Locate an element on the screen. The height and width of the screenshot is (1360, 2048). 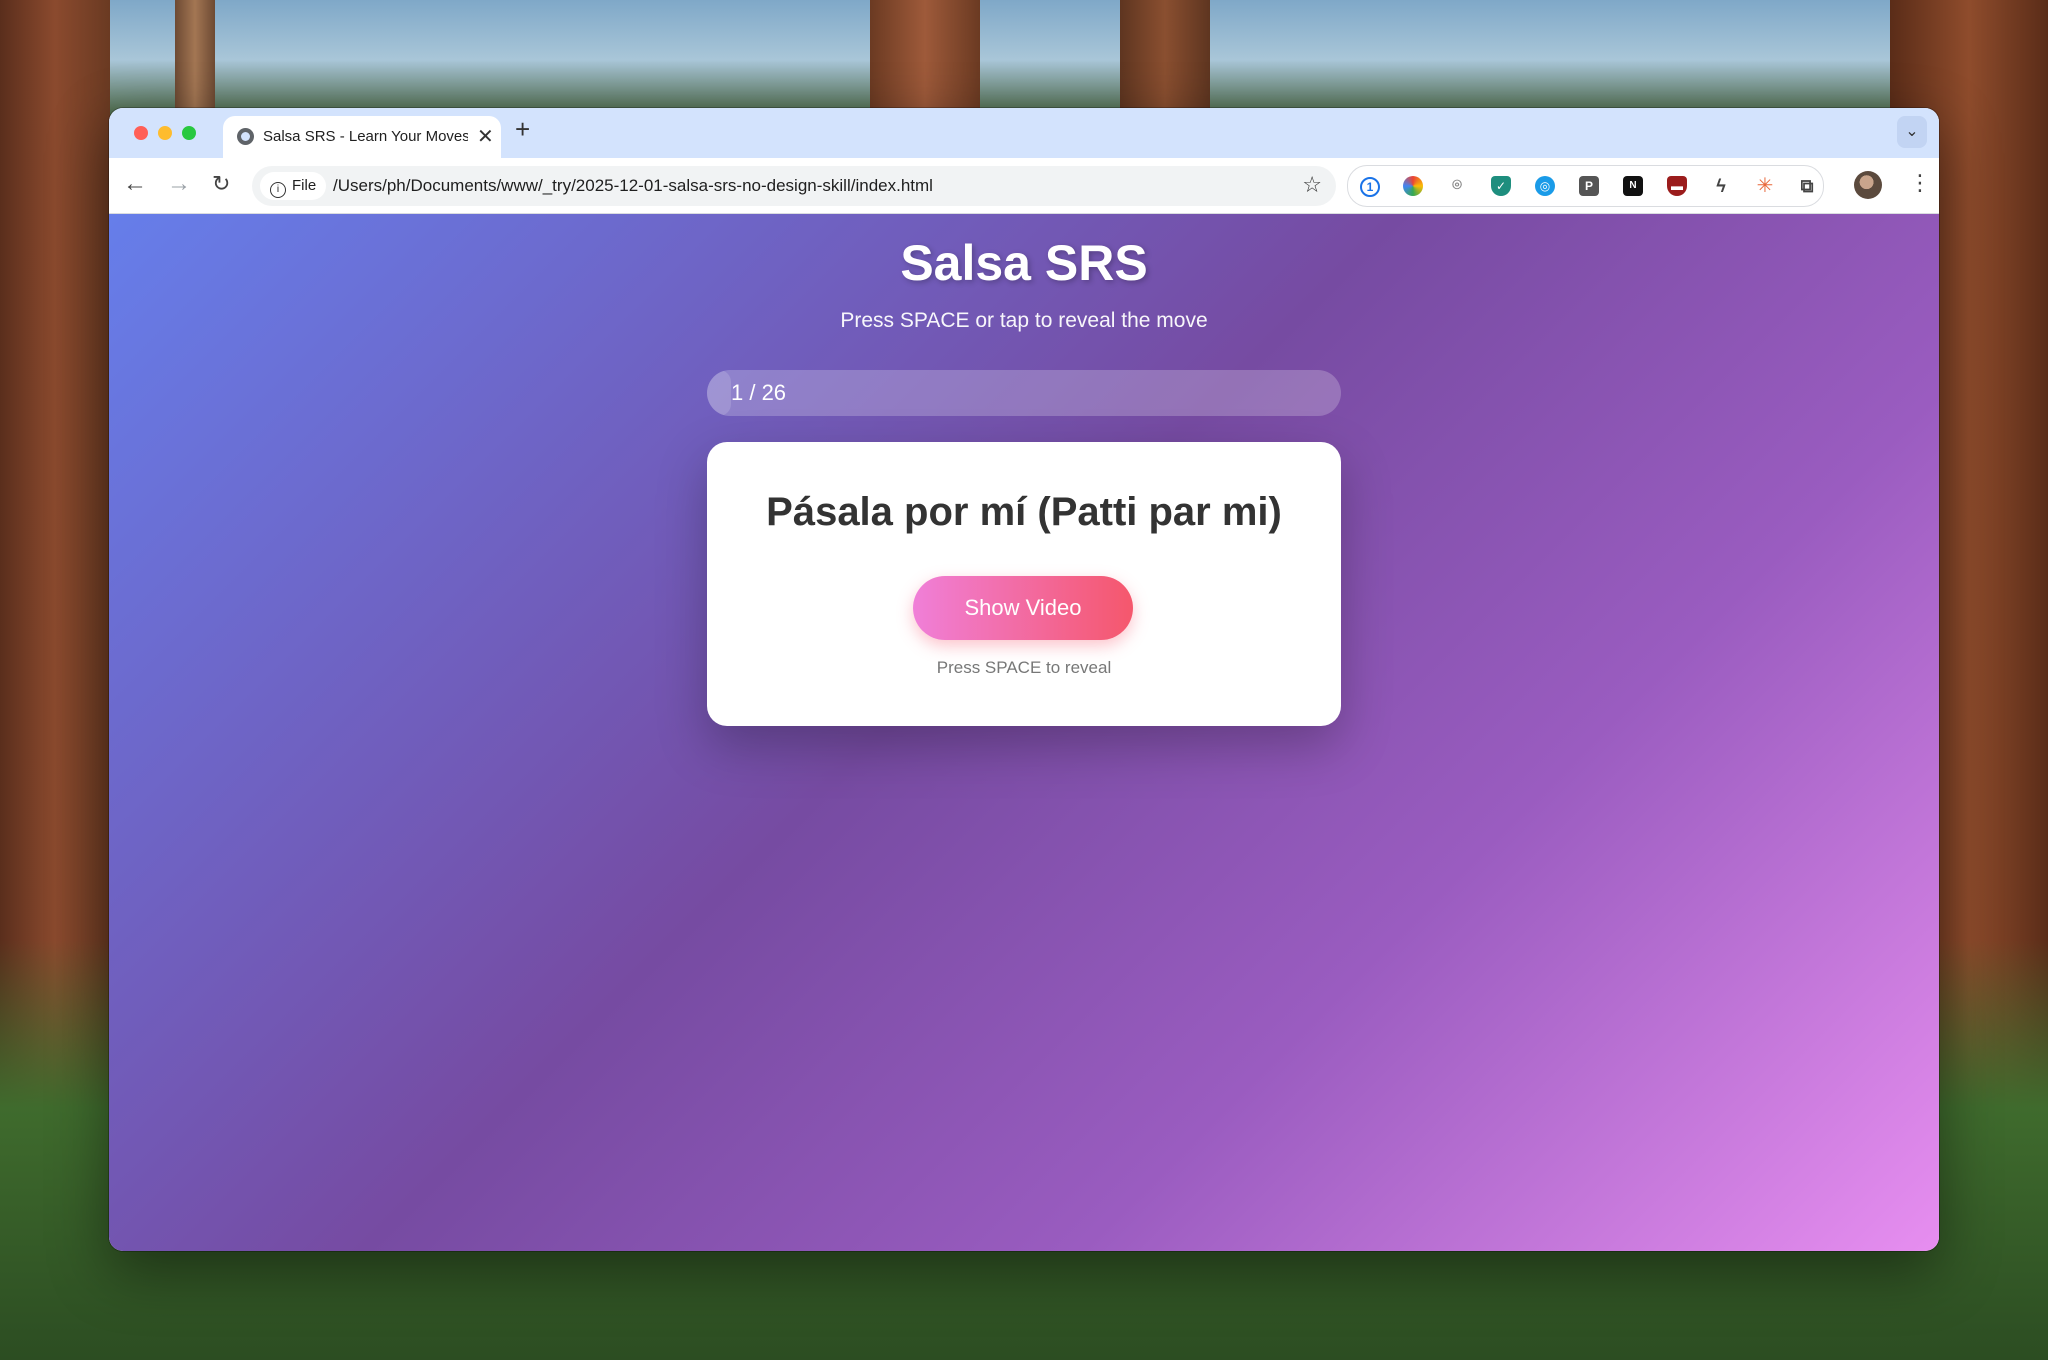
extensions-area: 1 ⌾ ✓ ◎ P N ▬ ϟ ✳ ⧉ is located at coordinates (1585, 186).